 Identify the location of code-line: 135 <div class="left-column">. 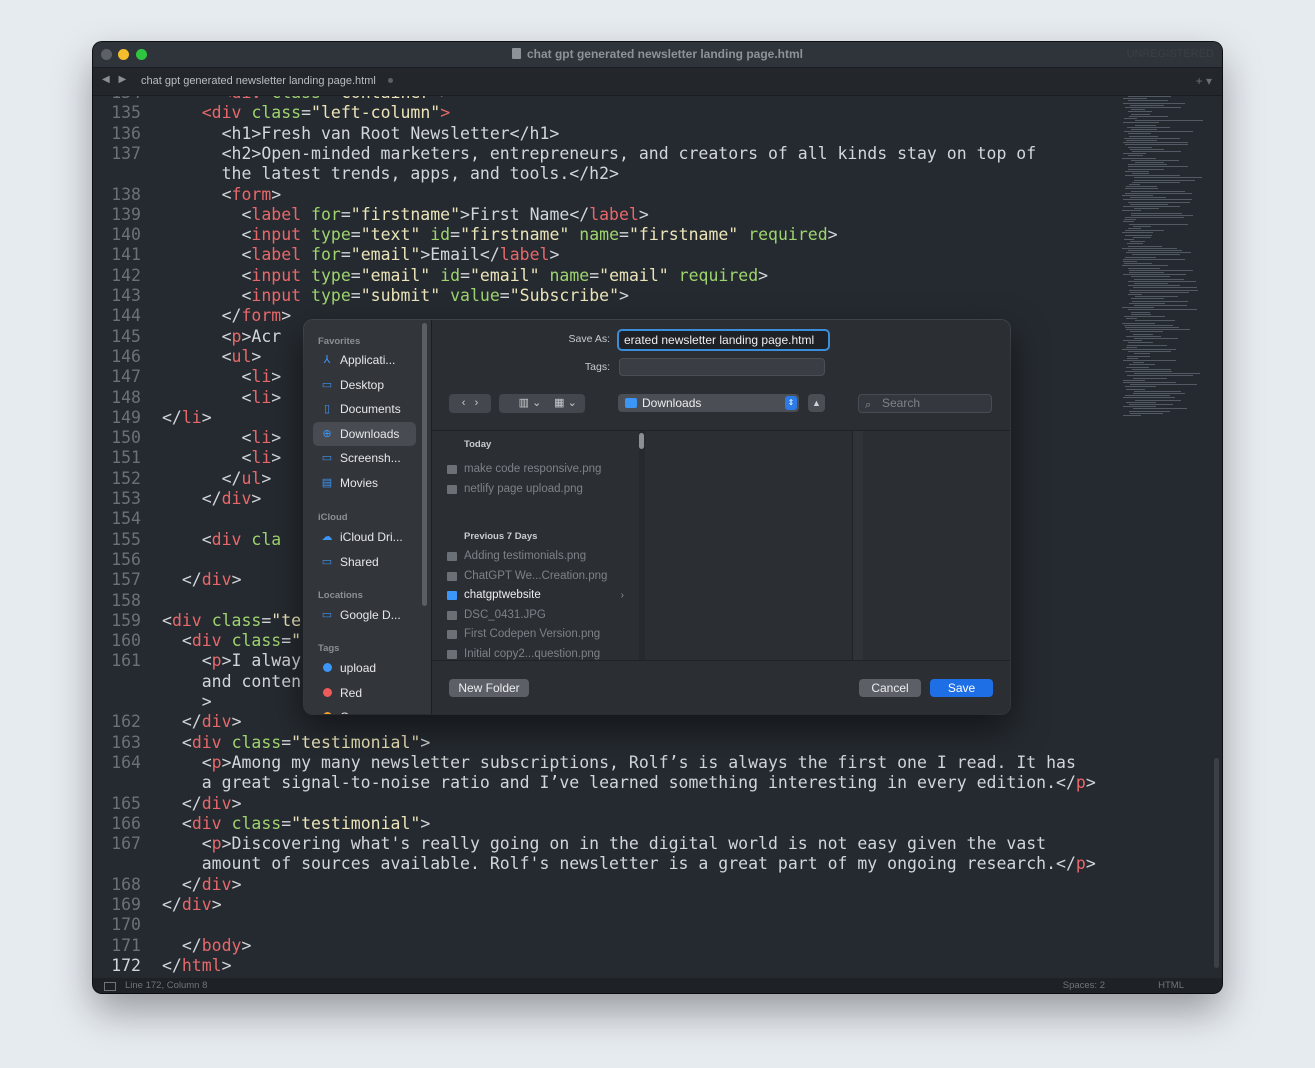
(657, 113).